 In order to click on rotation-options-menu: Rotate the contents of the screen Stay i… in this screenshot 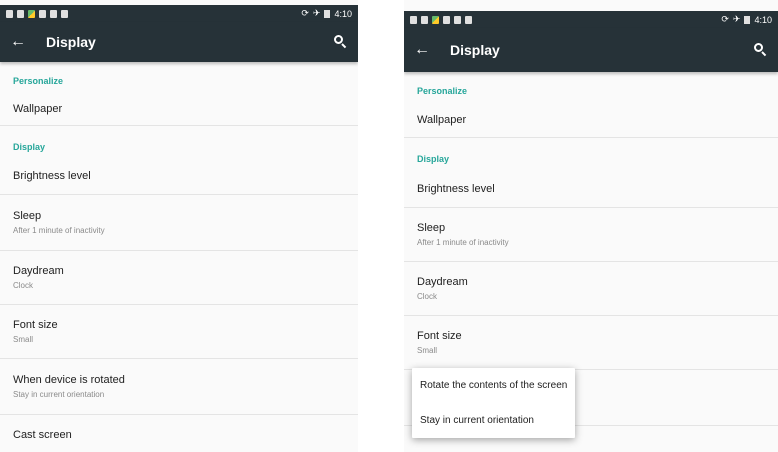, I will do `click(493, 403)`.